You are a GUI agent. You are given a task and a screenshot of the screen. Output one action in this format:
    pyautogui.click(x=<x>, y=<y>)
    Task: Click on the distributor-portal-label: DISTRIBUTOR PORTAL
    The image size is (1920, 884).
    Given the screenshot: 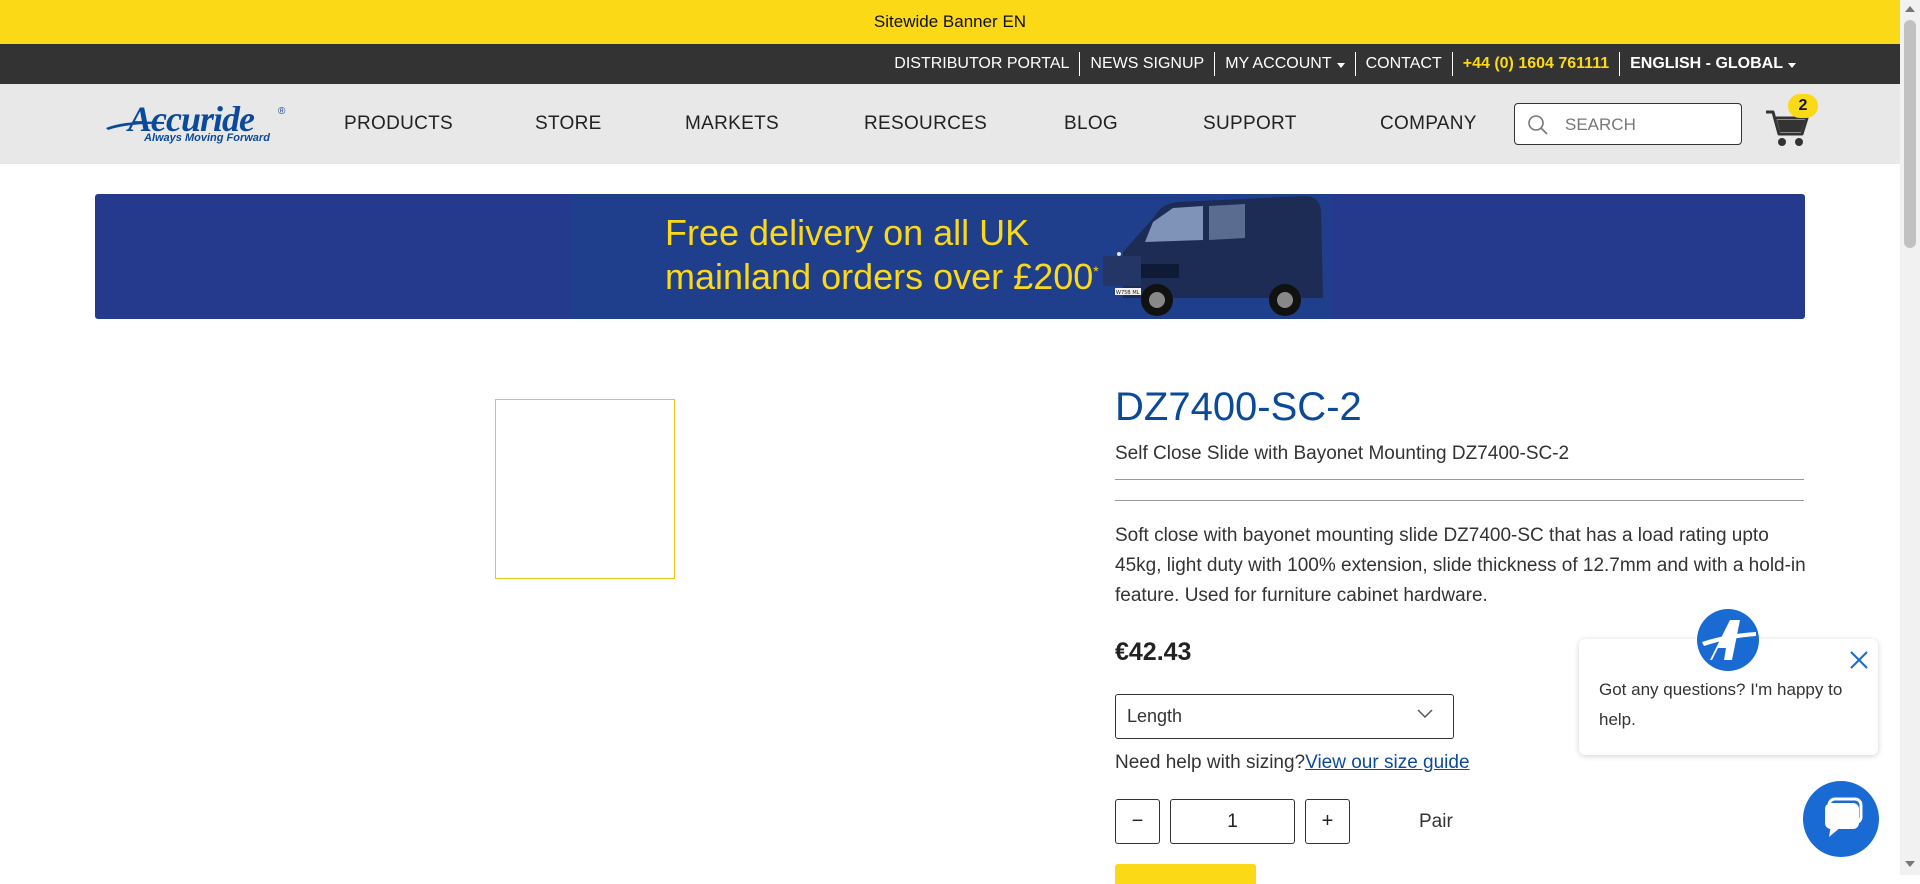 What is the action you would take?
    pyautogui.click(x=982, y=63)
    